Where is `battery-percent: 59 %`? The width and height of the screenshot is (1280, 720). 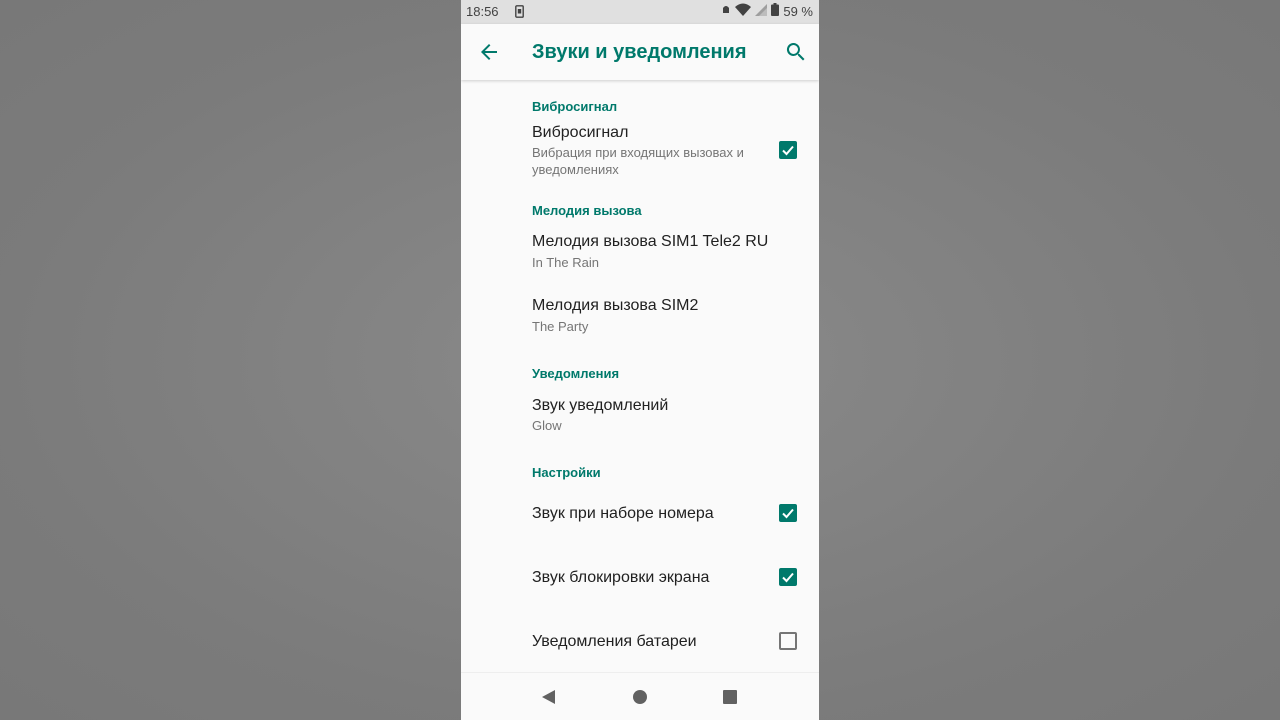
battery-percent: 59 % is located at coordinates (798, 11).